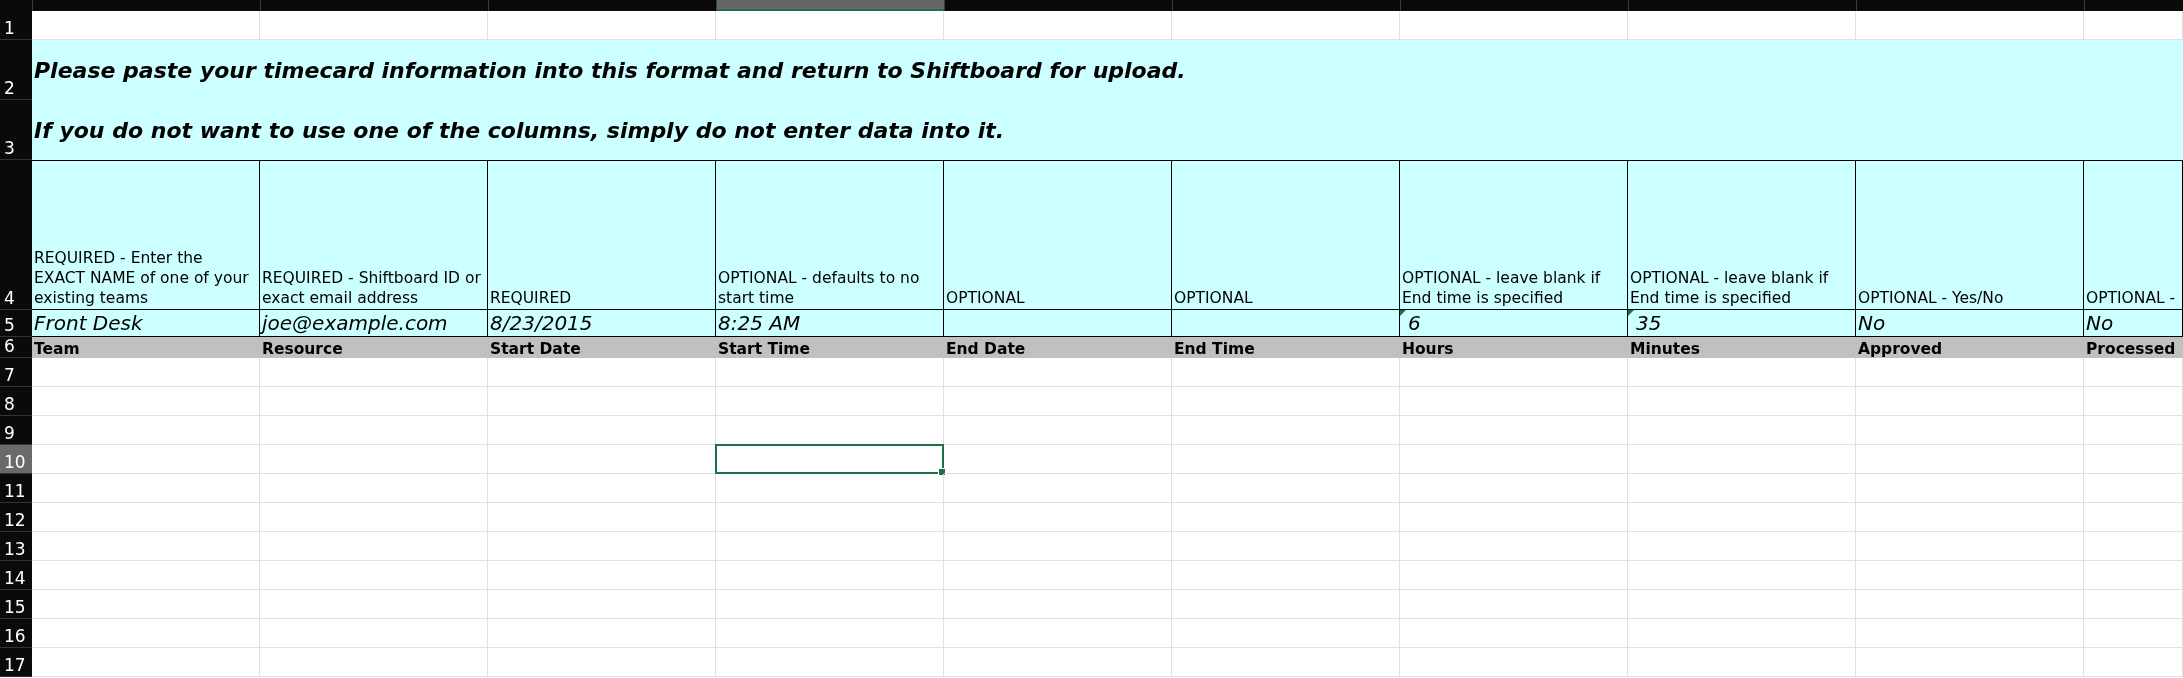  What do you see at coordinates (16, 430) in the screenshot?
I see `row-number: 9` at bounding box center [16, 430].